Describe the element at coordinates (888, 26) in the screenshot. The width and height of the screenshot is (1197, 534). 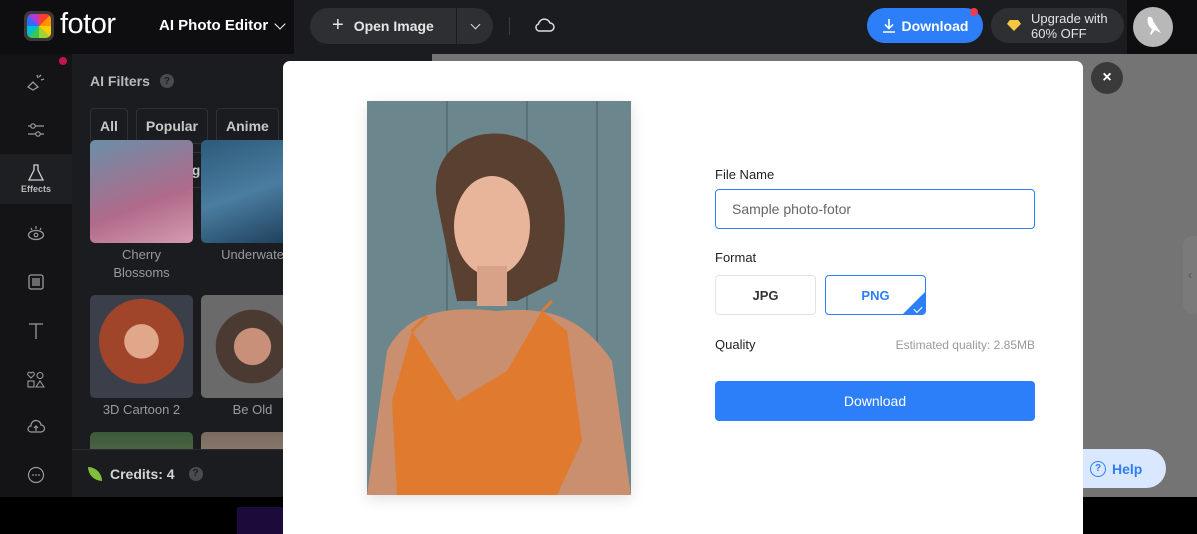
I see `download-icon` at that location.